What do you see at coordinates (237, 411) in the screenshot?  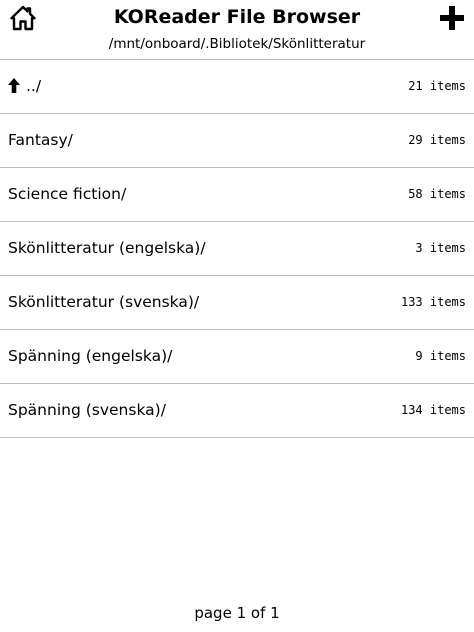 I see `list-item: Spänning (svenska)/ 134 items` at bounding box center [237, 411].